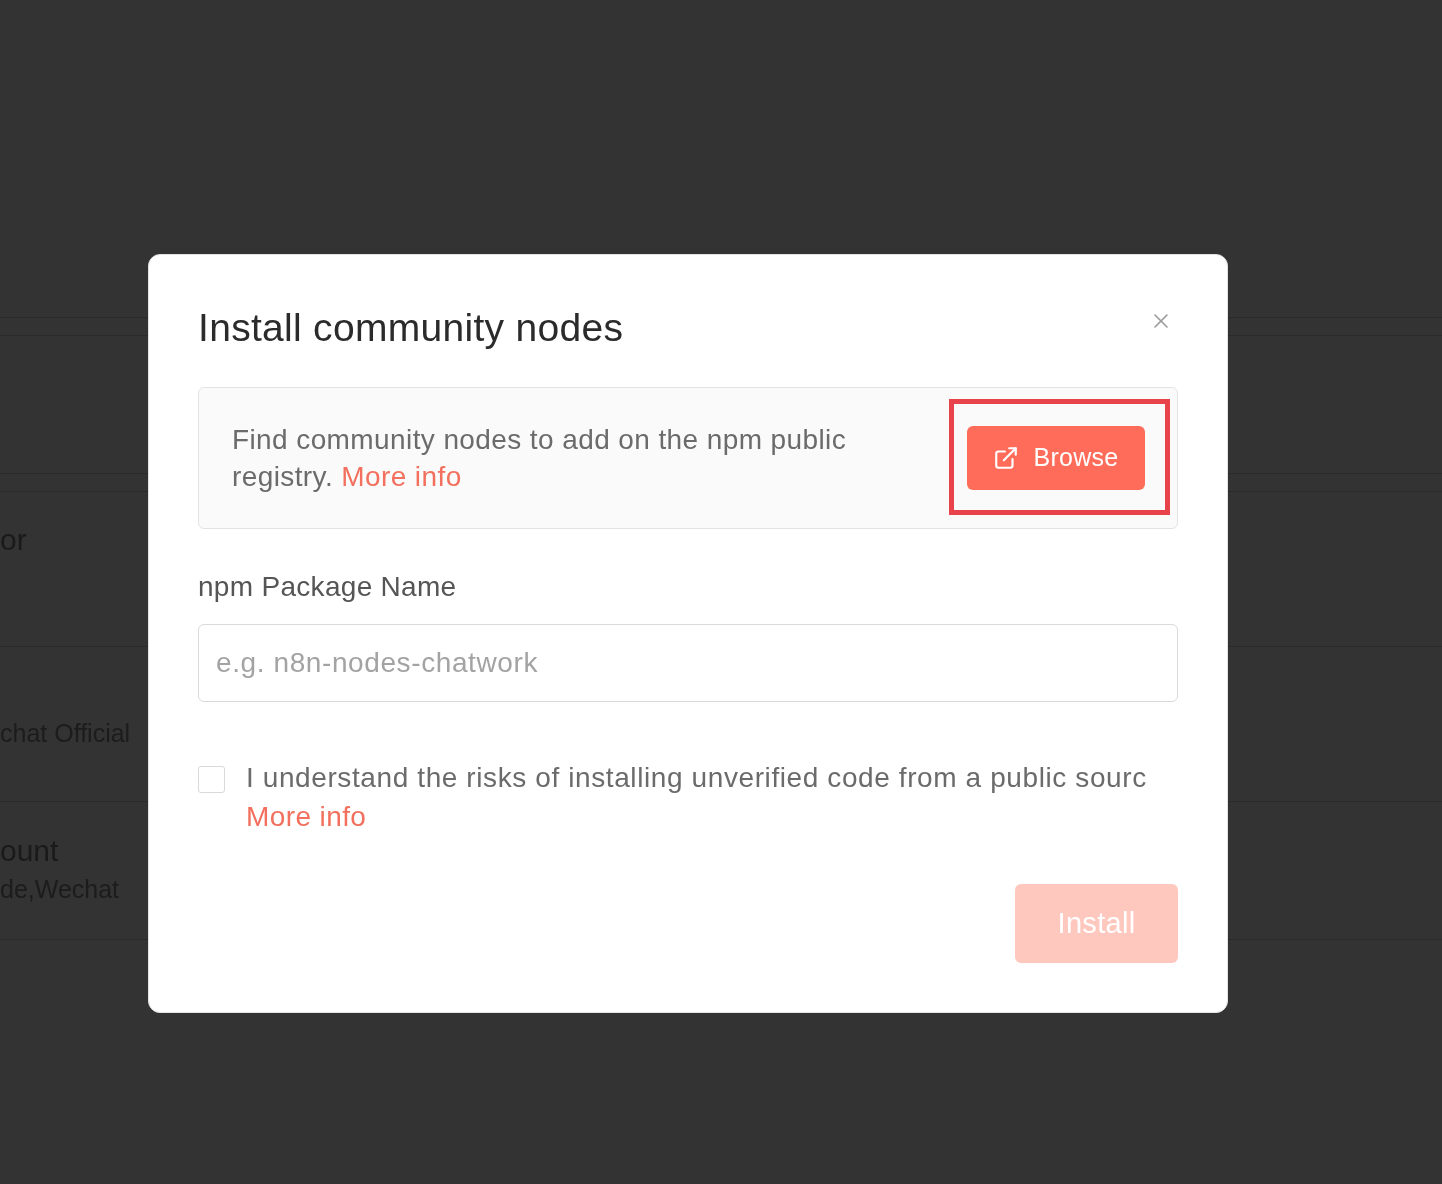 The height and width of the screenshot is (1184, 1442). Describe the element at coordinates (411, 328) in the screenshot. I see `dialog-title: Install community nodes` at that location.